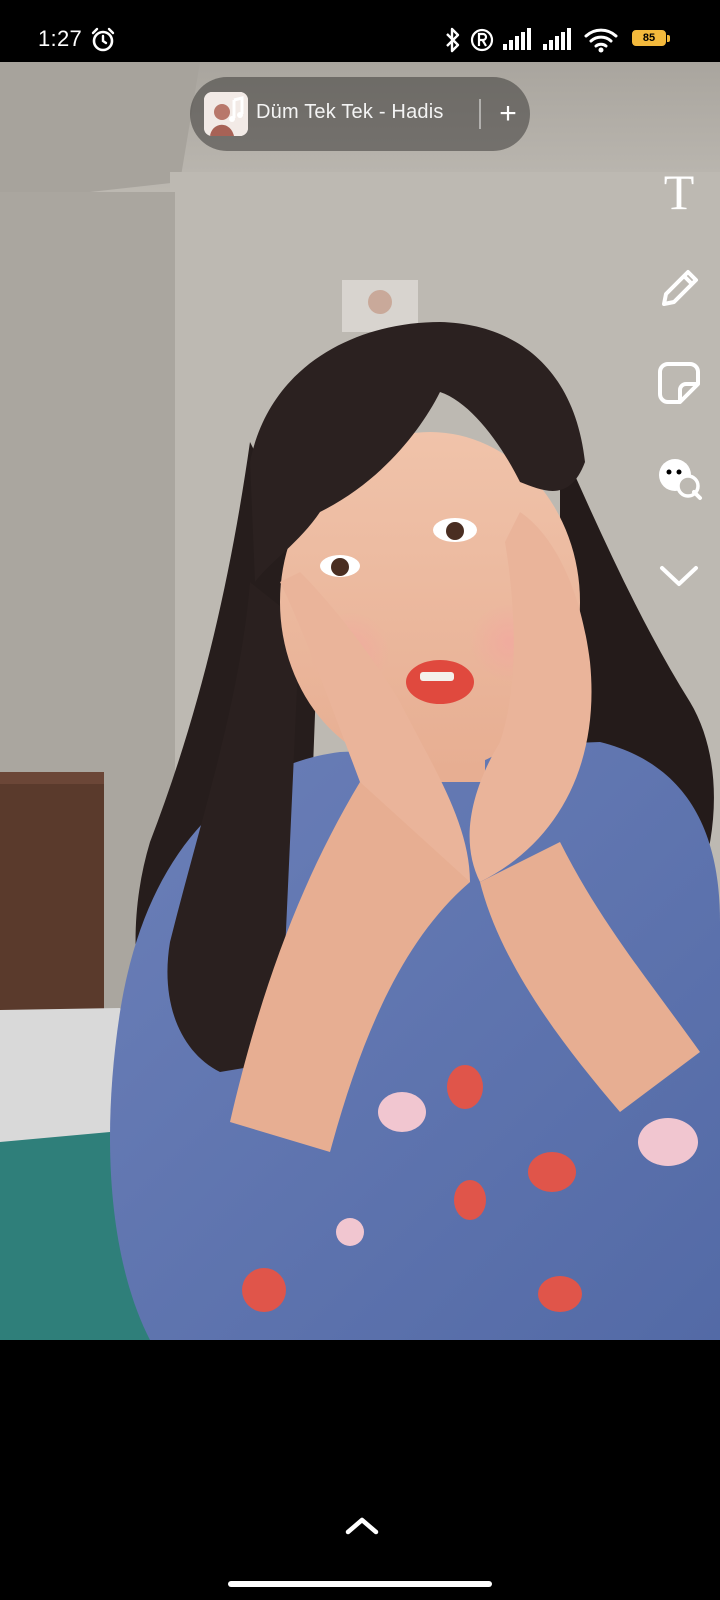 Image resolution: width=720 pixels, height=1600 pixels. I want to click on chevron-down-icon, so click(679, 576).